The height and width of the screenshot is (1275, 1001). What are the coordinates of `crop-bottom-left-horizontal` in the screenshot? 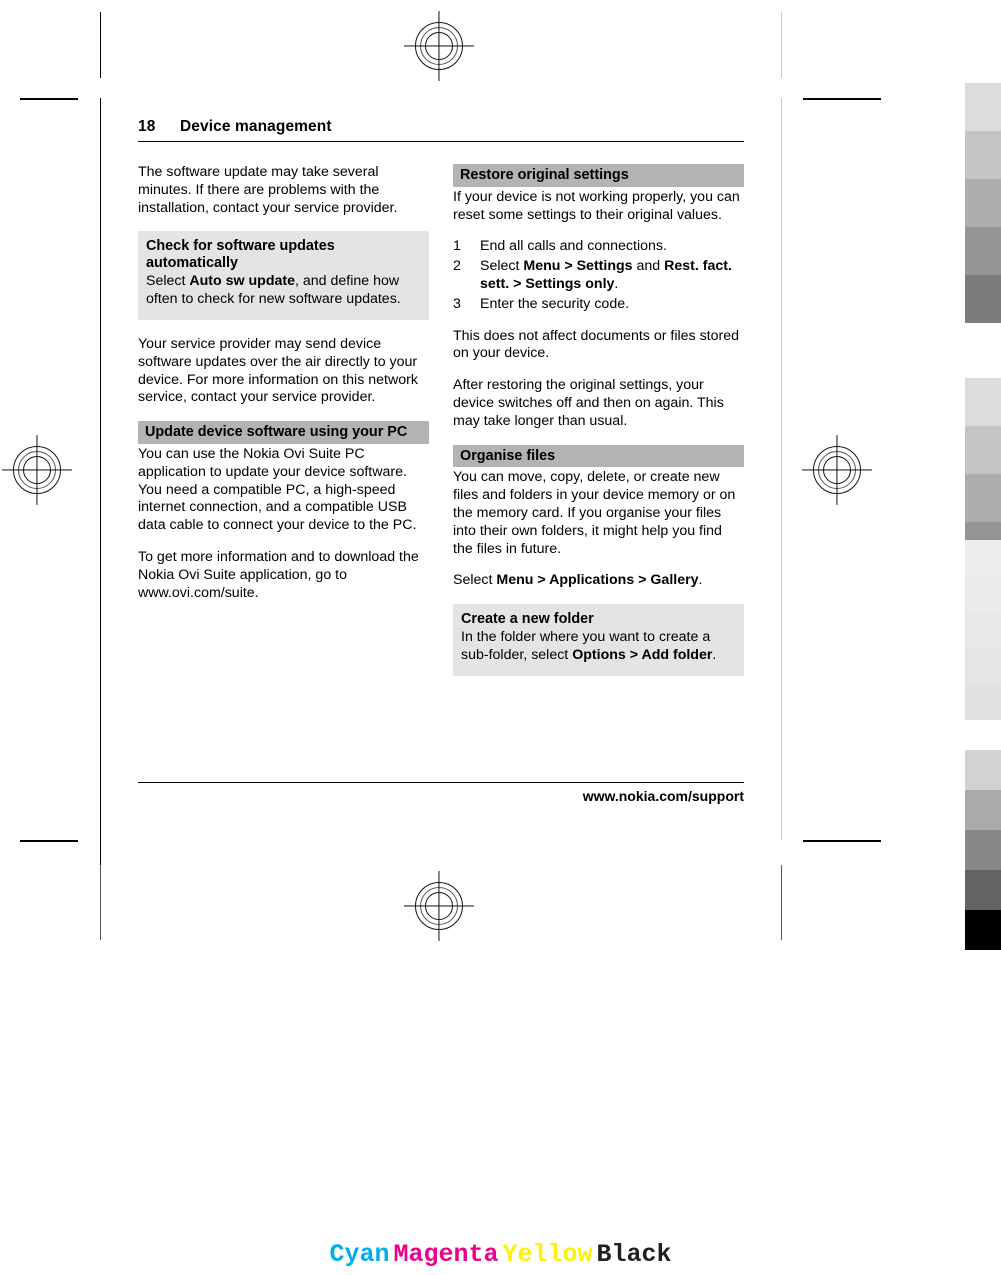 It's located at (49, 841).